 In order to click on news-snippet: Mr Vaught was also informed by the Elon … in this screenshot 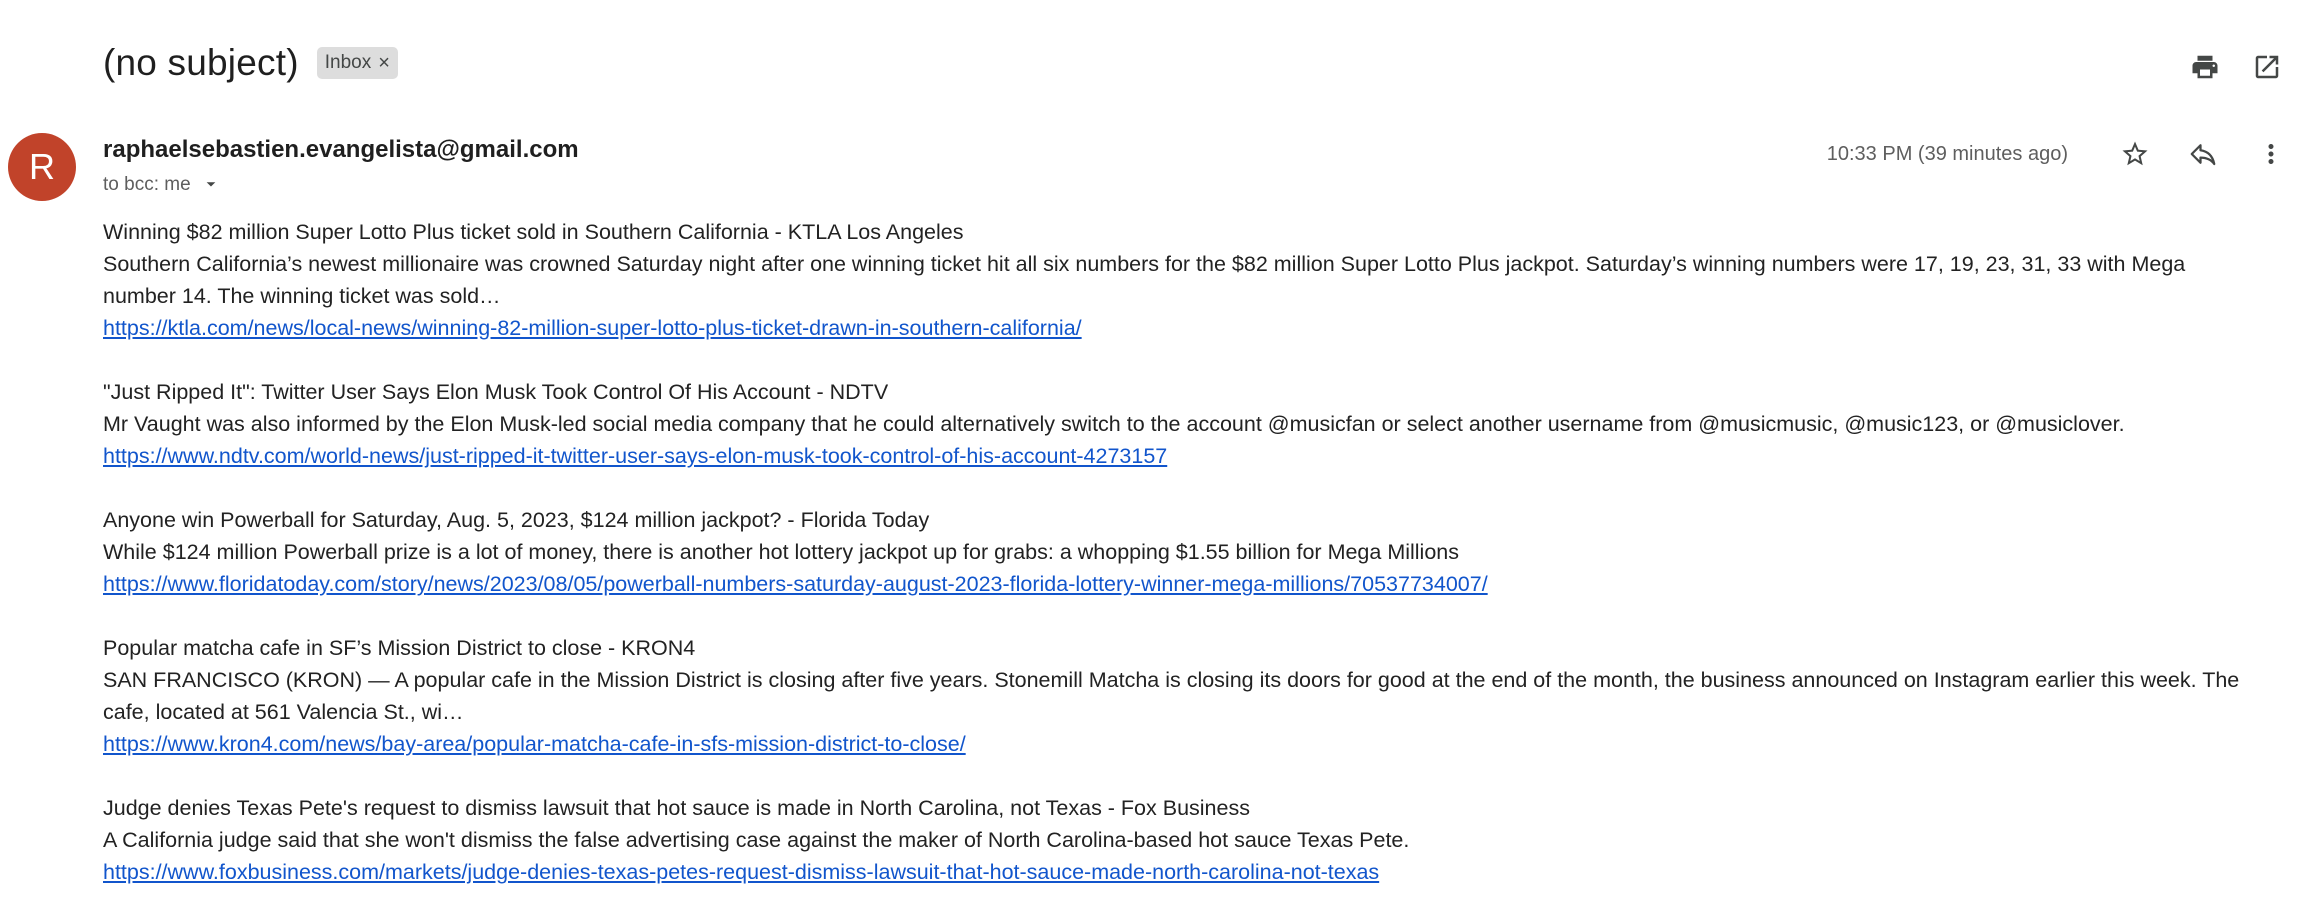, I will do `click(1114, 424)`.